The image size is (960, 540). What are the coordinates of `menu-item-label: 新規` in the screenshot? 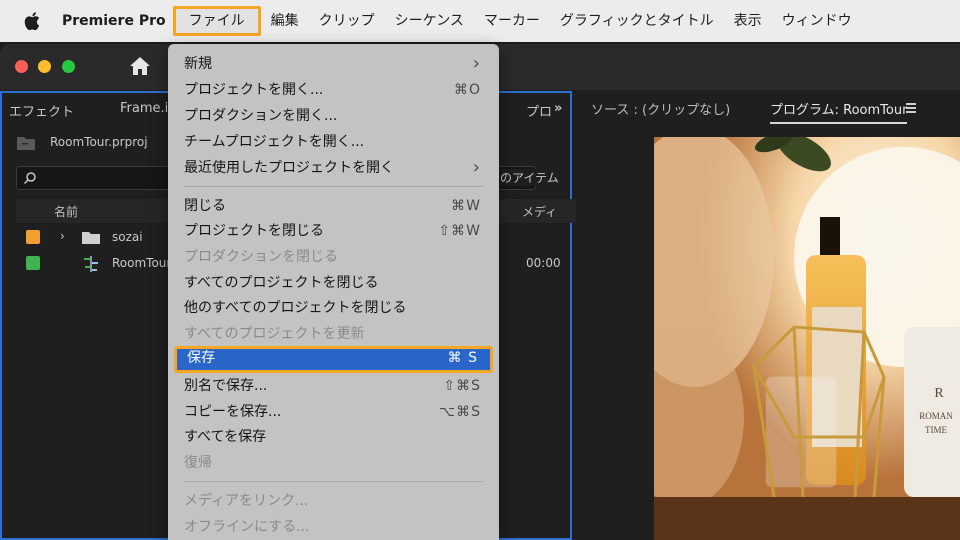 It's located at (198, 64).